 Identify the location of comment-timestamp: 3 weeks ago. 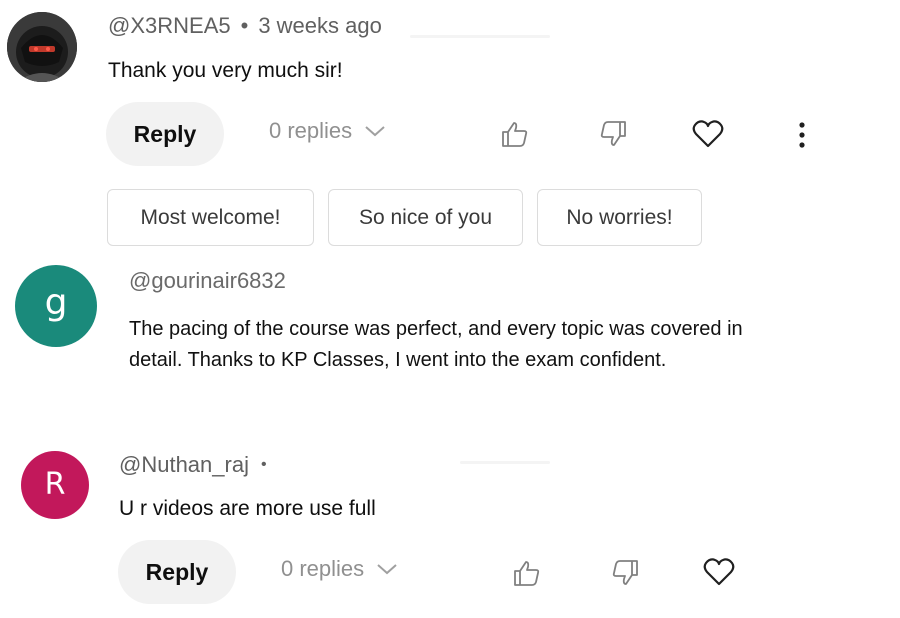
(320, 26).